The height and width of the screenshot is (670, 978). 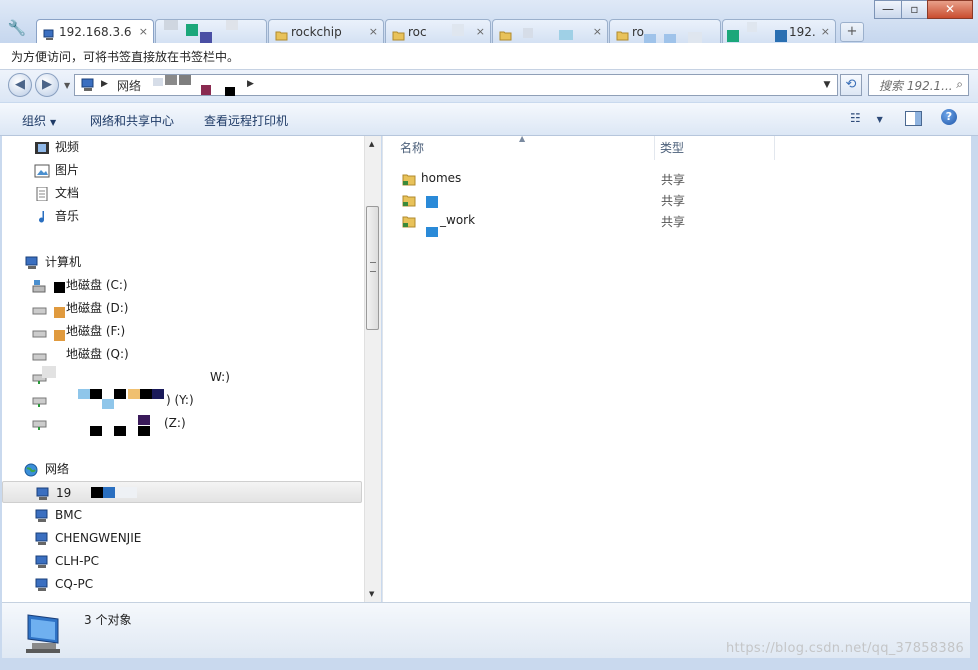 I want to click on video-icon, so click(x=42, y=147).